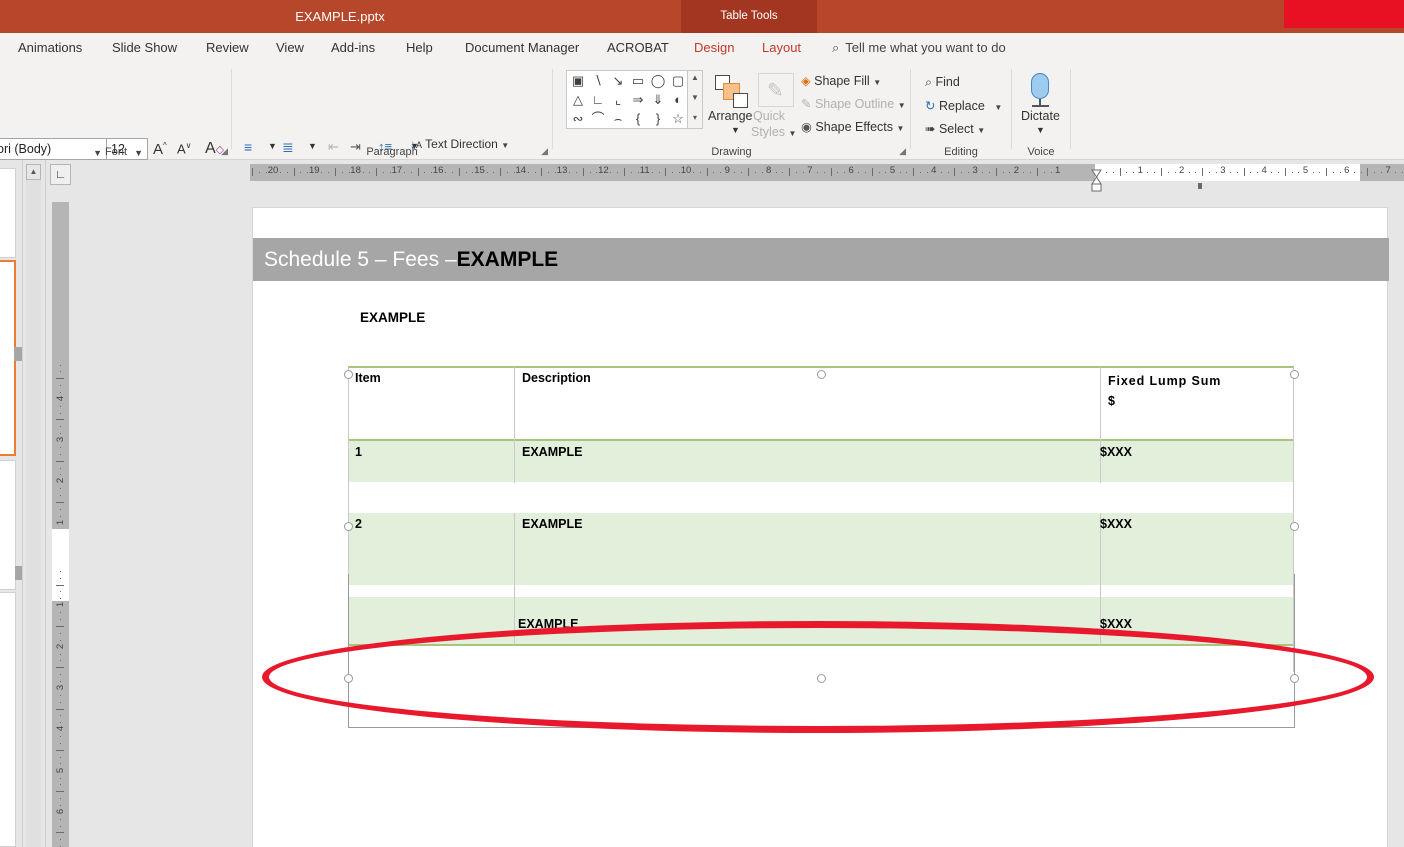  What do you see at coordinates (821, 259) in the screenshot?
I see `slide-title-band: Schedule 5 – Fees – EXAMPLE` at bounding box center [821, 259].